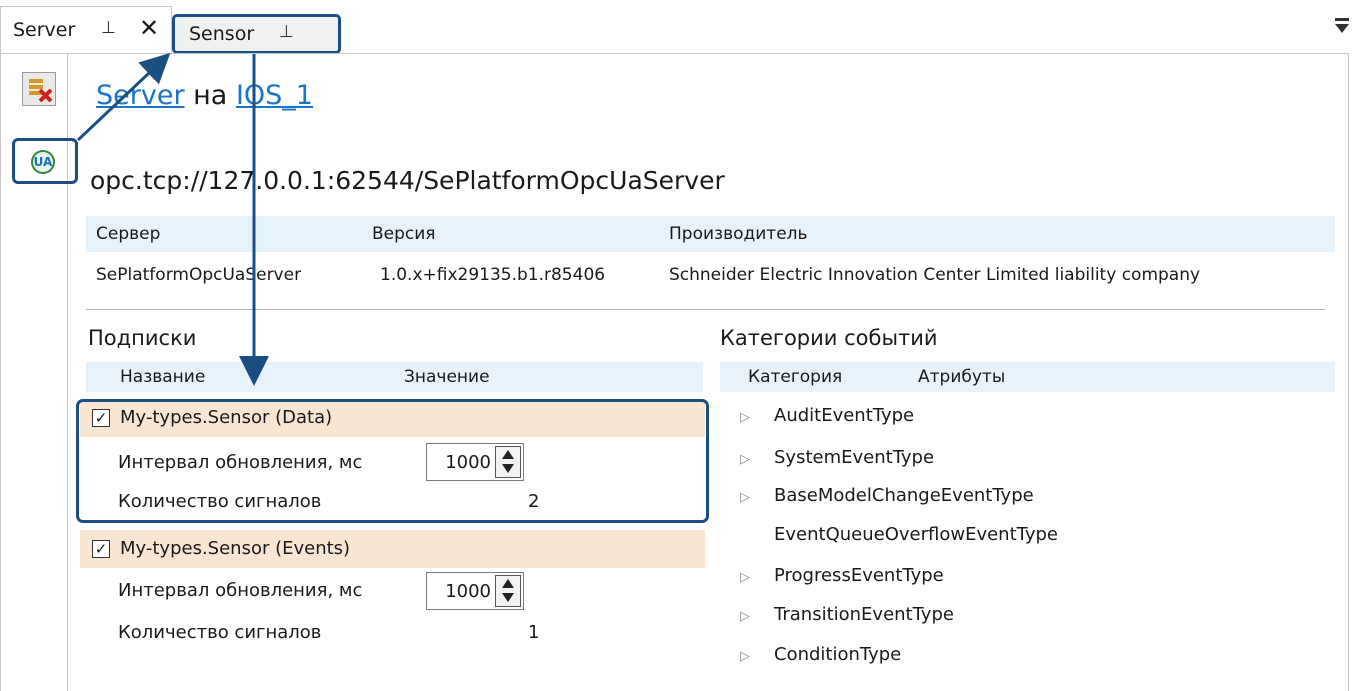 The image size is (1357, 691). What do you see at coordinates (172, 219) in the screenshot?
I see `annotation-arrows` at bounding box center [172, 219].